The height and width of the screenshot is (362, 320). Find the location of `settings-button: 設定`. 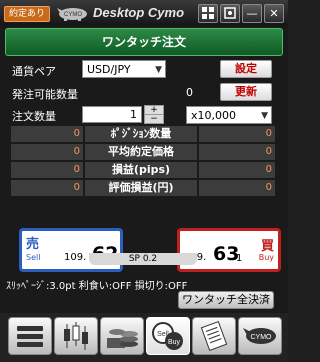

settings-button: 設定 is located at coordinates (246, 69).